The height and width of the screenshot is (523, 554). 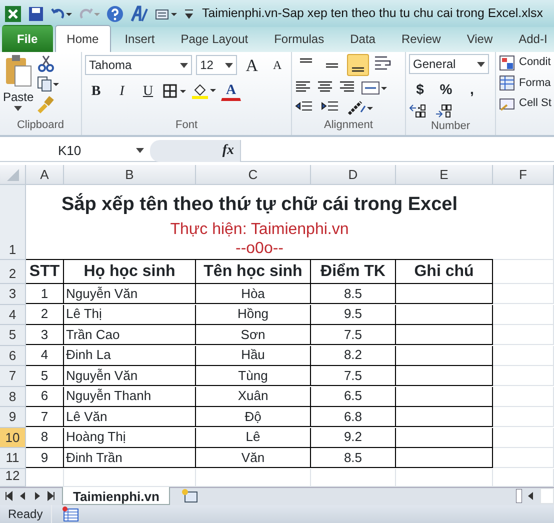 What do you see at coordinates (421, 38) in the screenshot?
I see `ribbon-tab: Review` at bounding box center [421, 38].